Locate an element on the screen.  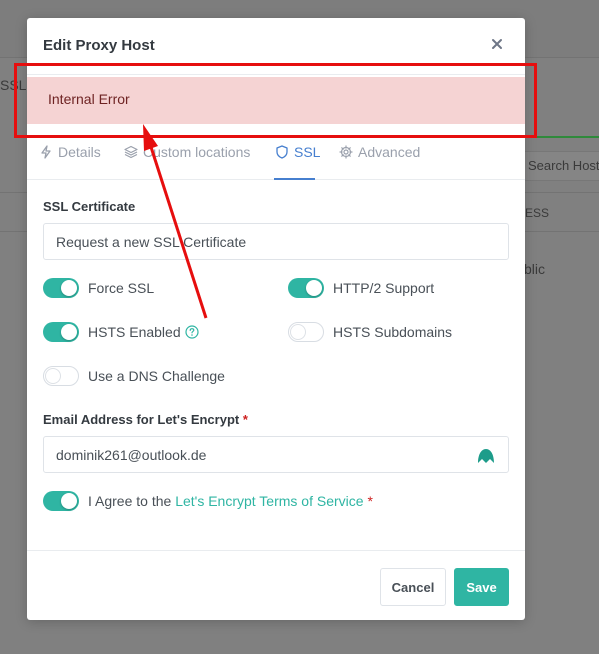
tab-label: Custom locations is located at coordinates (197, 152).